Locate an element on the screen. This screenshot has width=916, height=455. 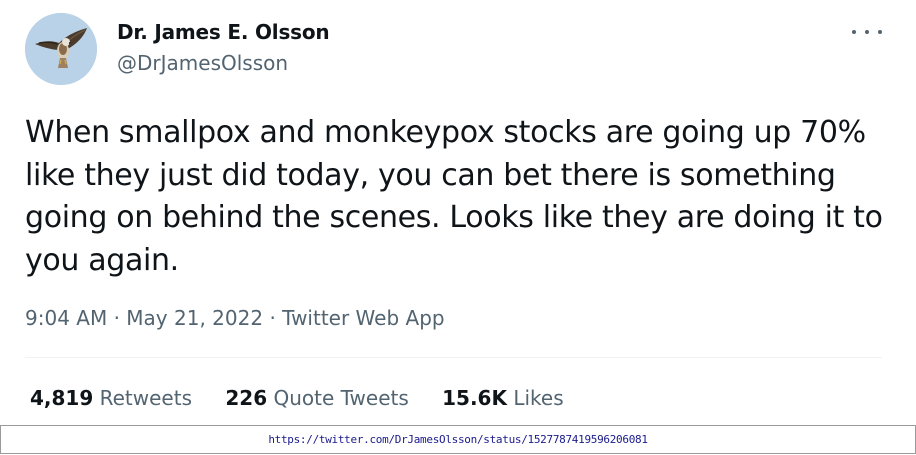
quote-tweets-label: Quote Tweets is located at coordinates (341, 398).